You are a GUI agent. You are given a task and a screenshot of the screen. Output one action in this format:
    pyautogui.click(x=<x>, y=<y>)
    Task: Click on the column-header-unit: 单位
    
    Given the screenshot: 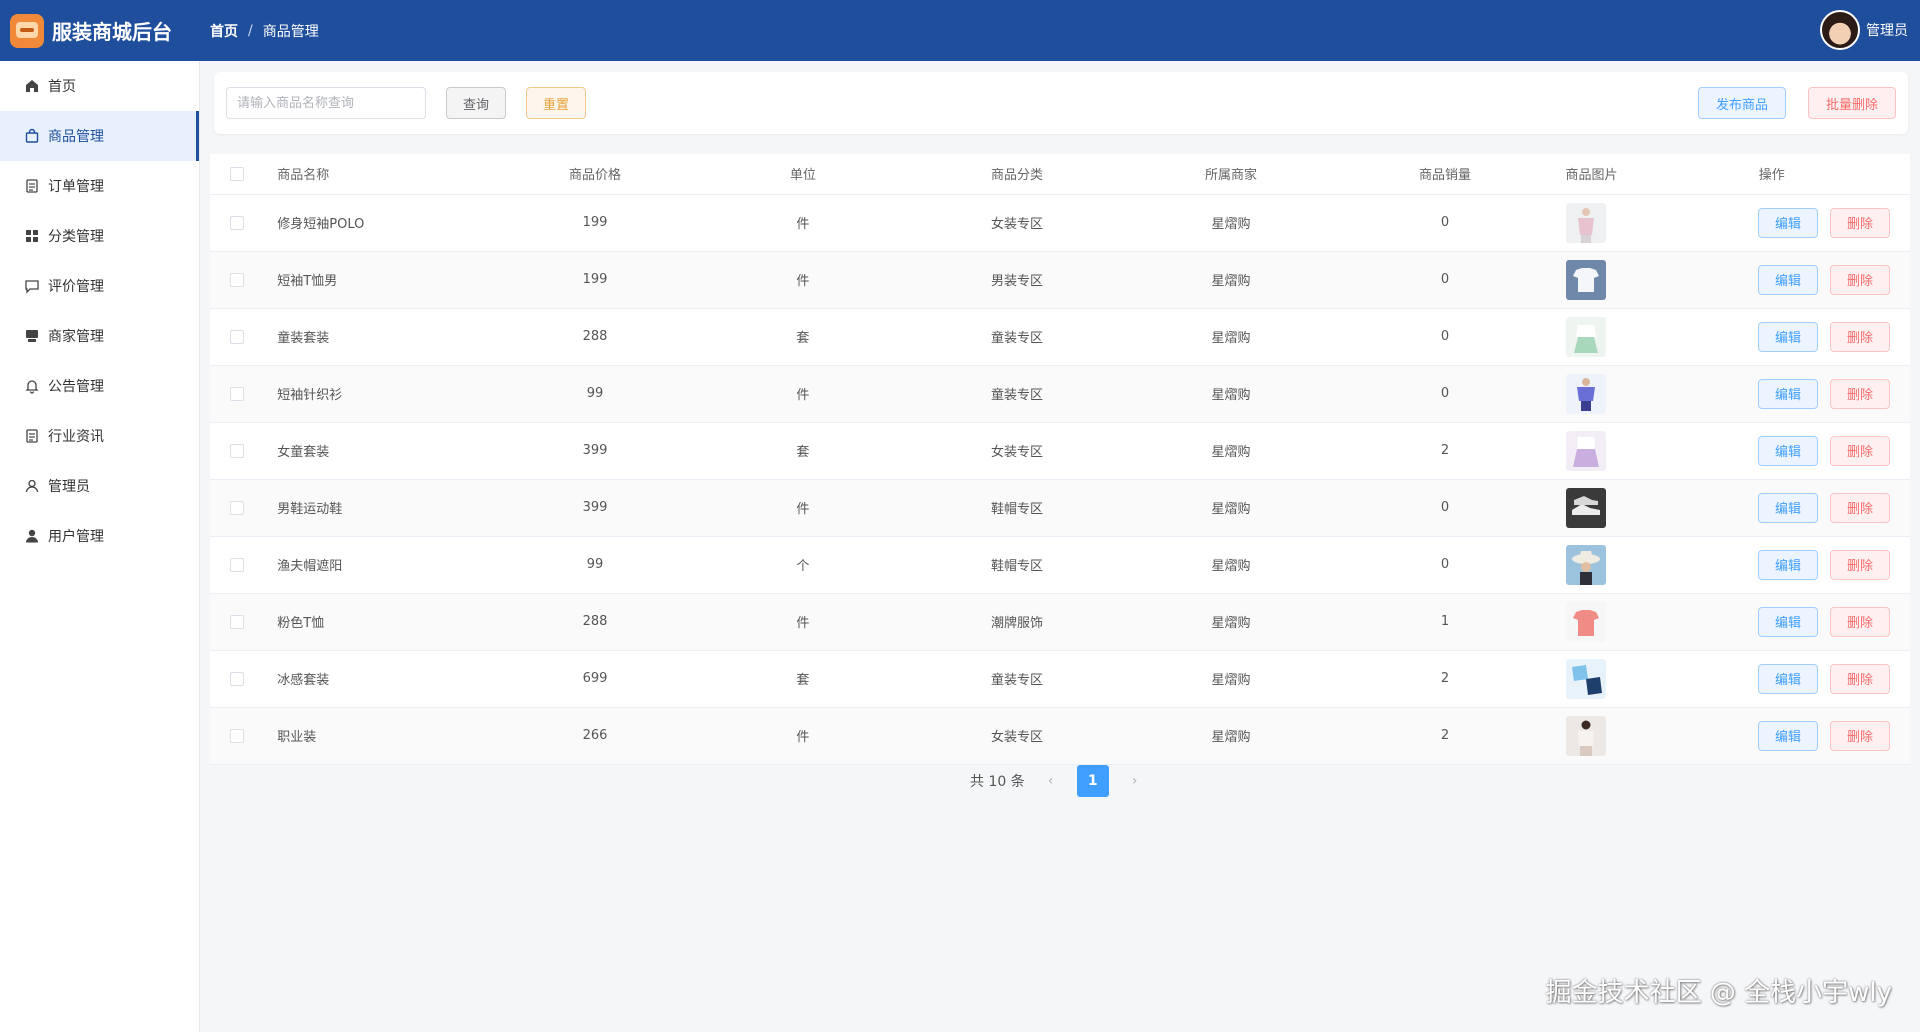 What is the action you would take?
    pyautogui.click(x=803, y=174)
    